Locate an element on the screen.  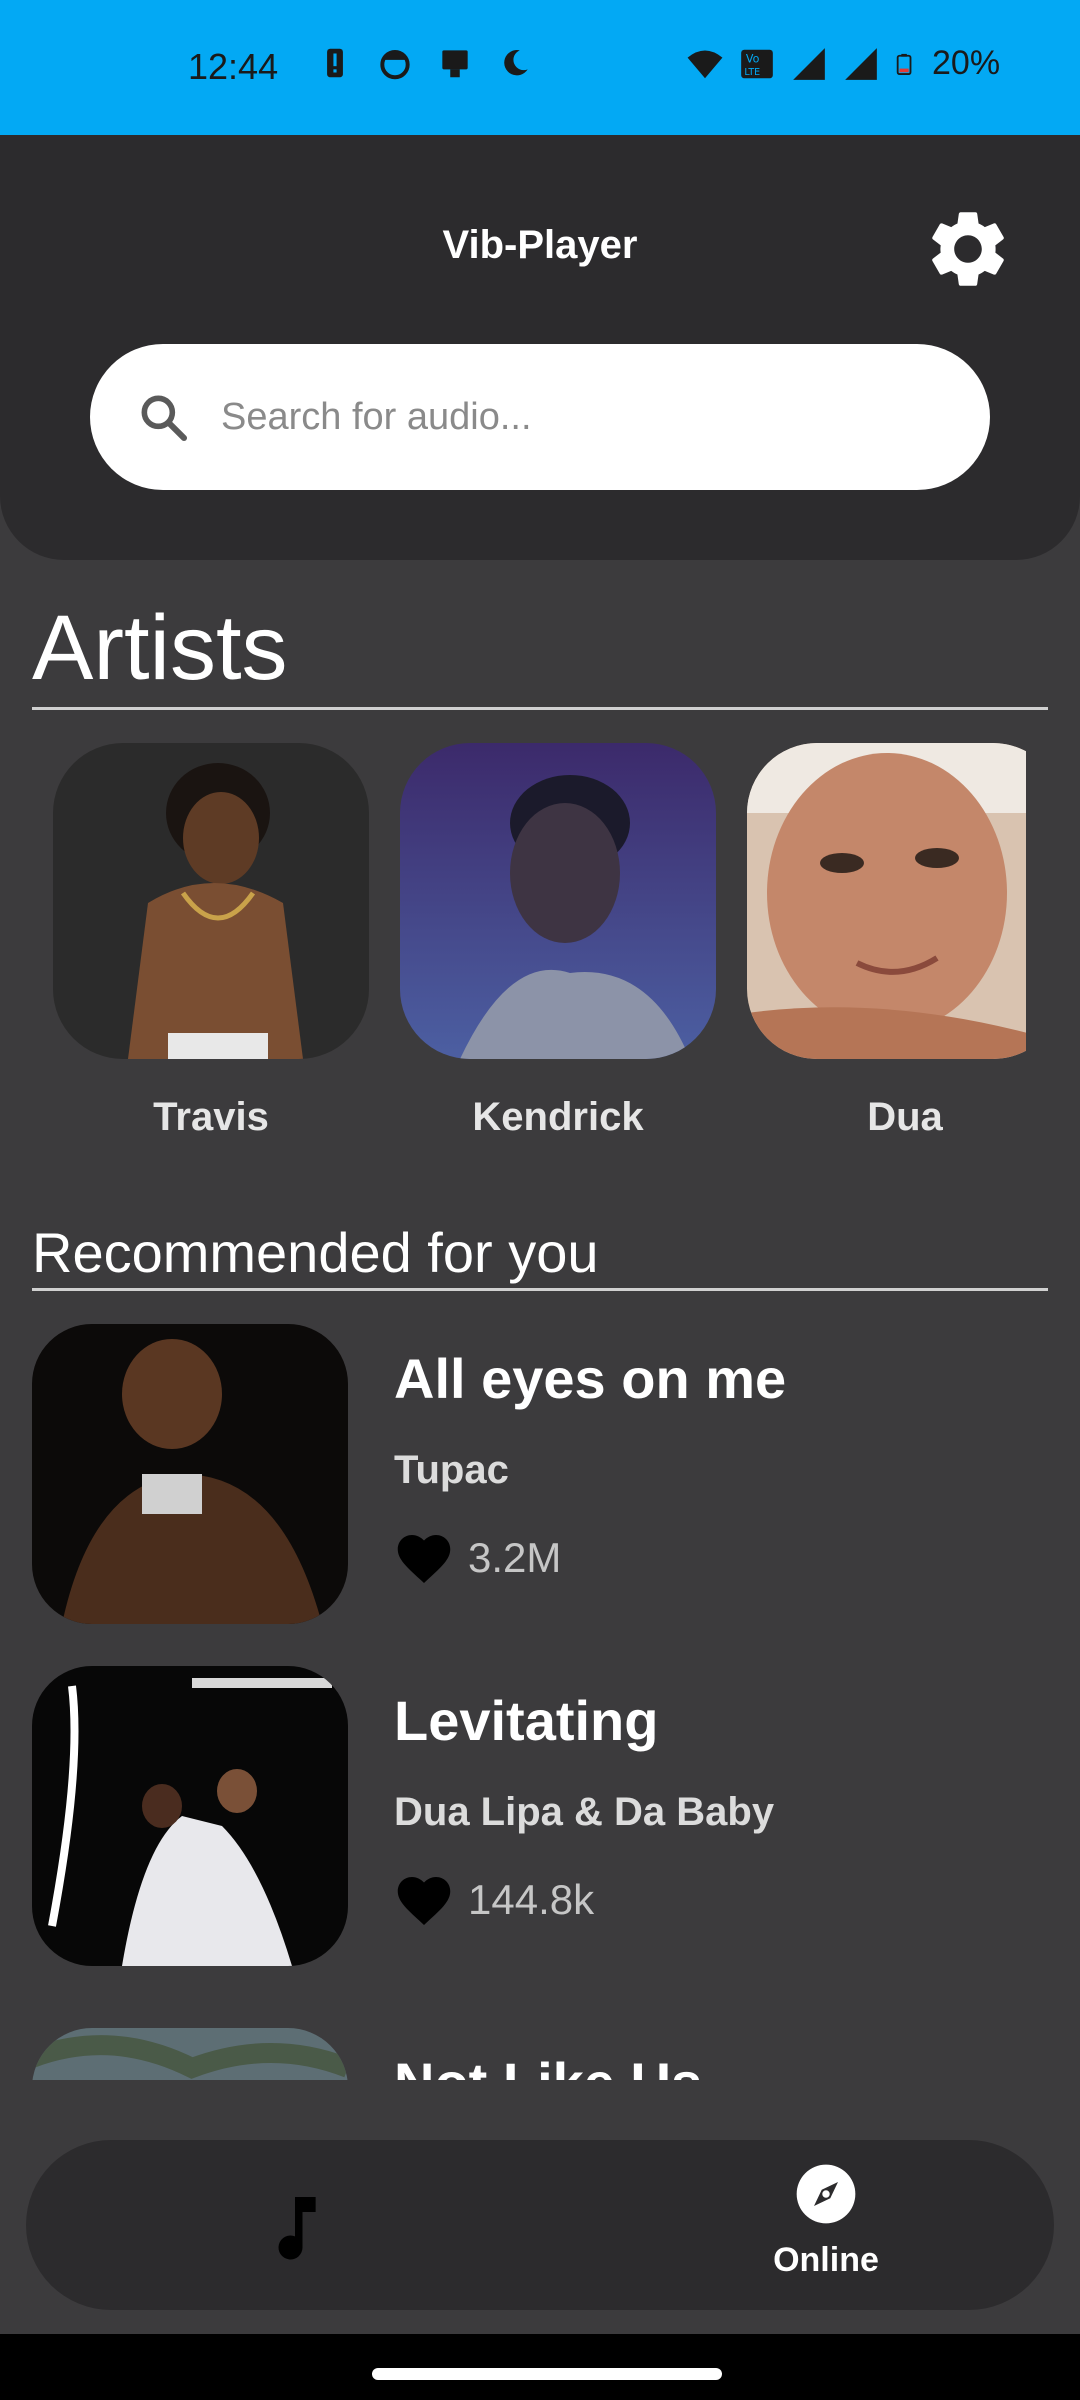
song-title: All eyes on me is located at coordinates (590, 1378).